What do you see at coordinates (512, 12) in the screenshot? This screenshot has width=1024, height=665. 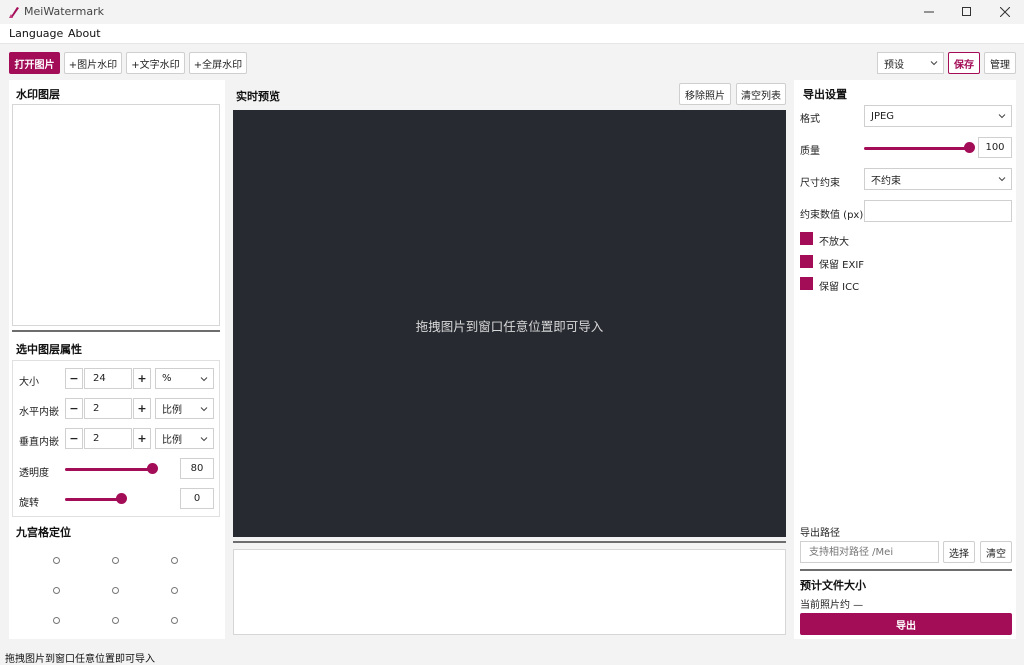 I see `title-bar: MeiWatermark` at bounding box center [512, 12].